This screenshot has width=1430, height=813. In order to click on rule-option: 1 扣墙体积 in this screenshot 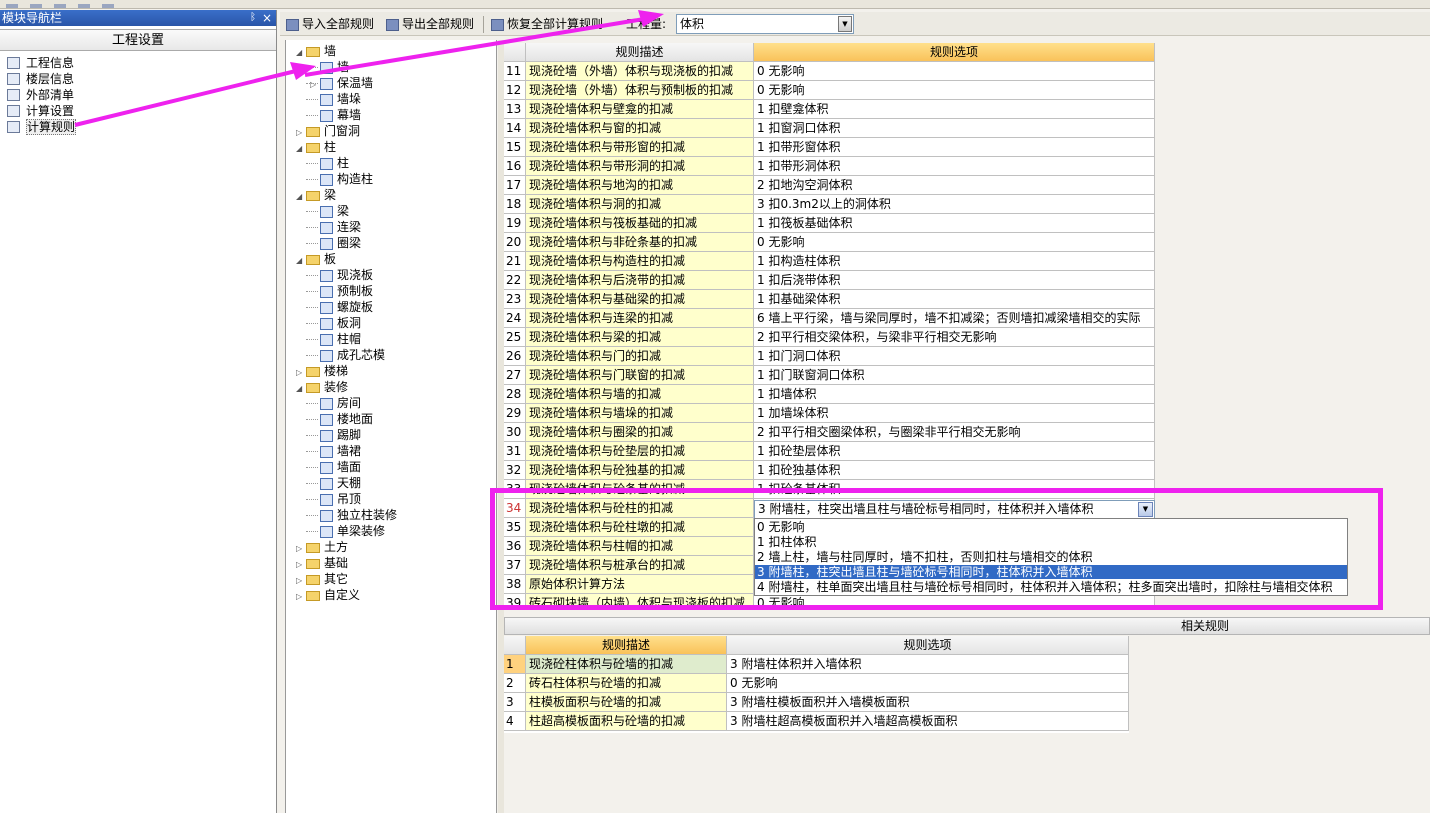, I will do `click(954, 394)`.